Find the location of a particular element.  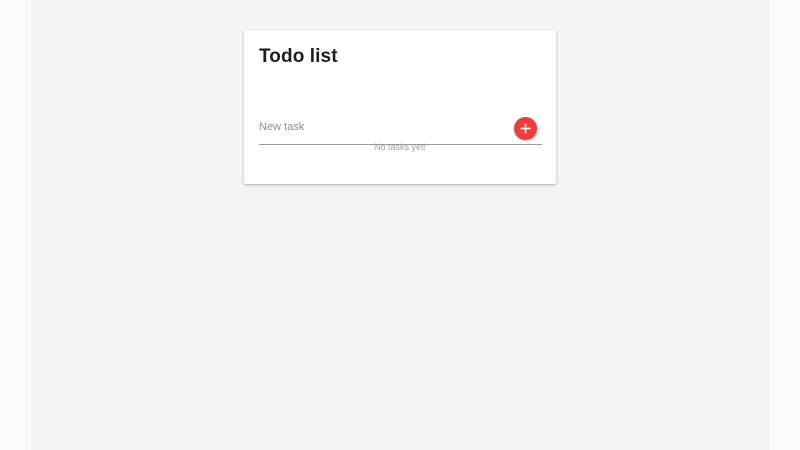

add-task-button is located at coordinates (525, 128).